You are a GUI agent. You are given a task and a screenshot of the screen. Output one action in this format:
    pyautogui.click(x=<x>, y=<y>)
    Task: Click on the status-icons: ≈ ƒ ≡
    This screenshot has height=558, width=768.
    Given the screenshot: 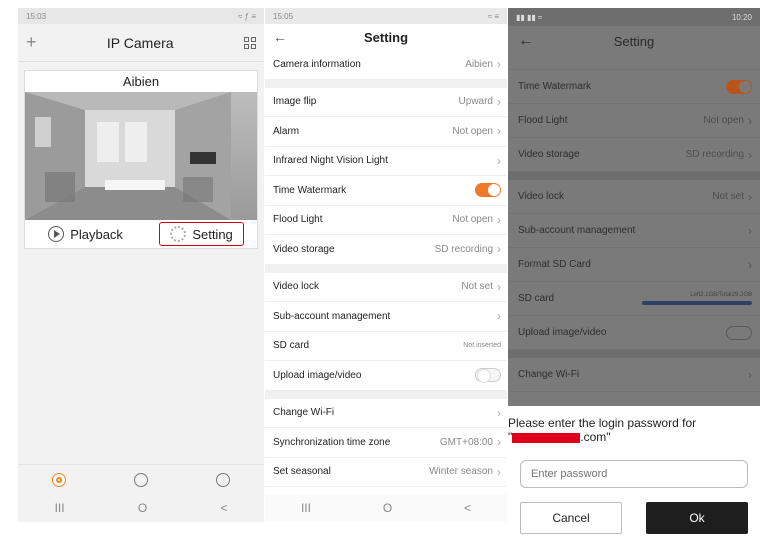 What is the action you would take?
    pyautogui.click(x=247, y=16)
    